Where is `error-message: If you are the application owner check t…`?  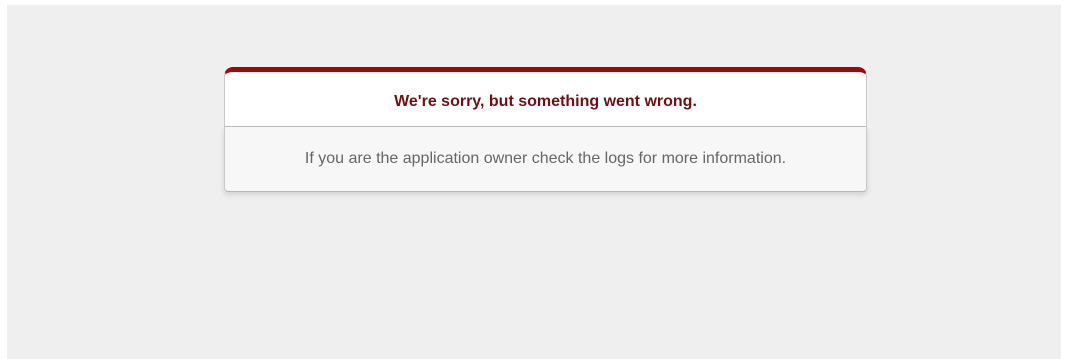 error-message: If you are the application owner check t… is located at coordinates (545, 159).